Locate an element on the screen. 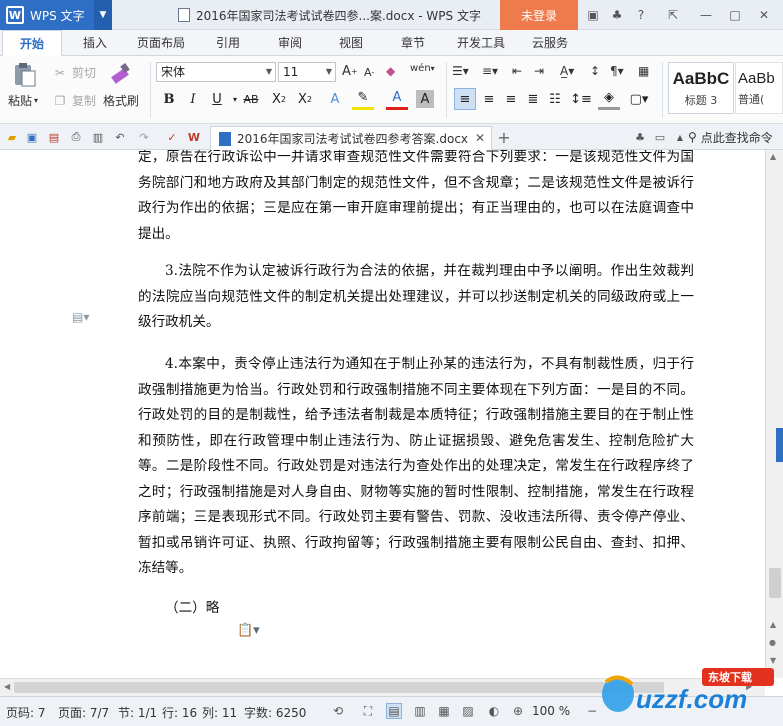 Image resolution: width=783 pixels, height=726 pixels. style-heading3-preview: AaBbC is located at coordinates (701, 78).